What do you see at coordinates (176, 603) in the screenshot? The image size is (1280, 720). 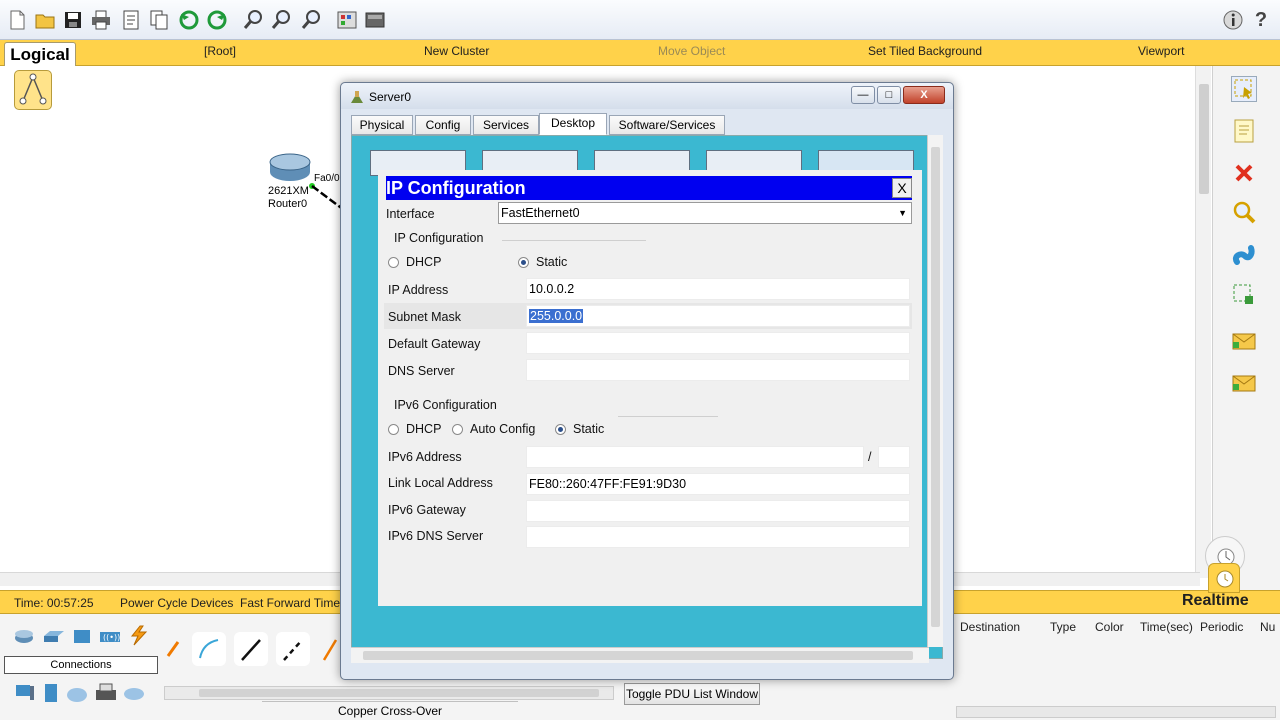 I see `power-cycle-button: Power Cycle Devices` at bounding box center [176, 603].